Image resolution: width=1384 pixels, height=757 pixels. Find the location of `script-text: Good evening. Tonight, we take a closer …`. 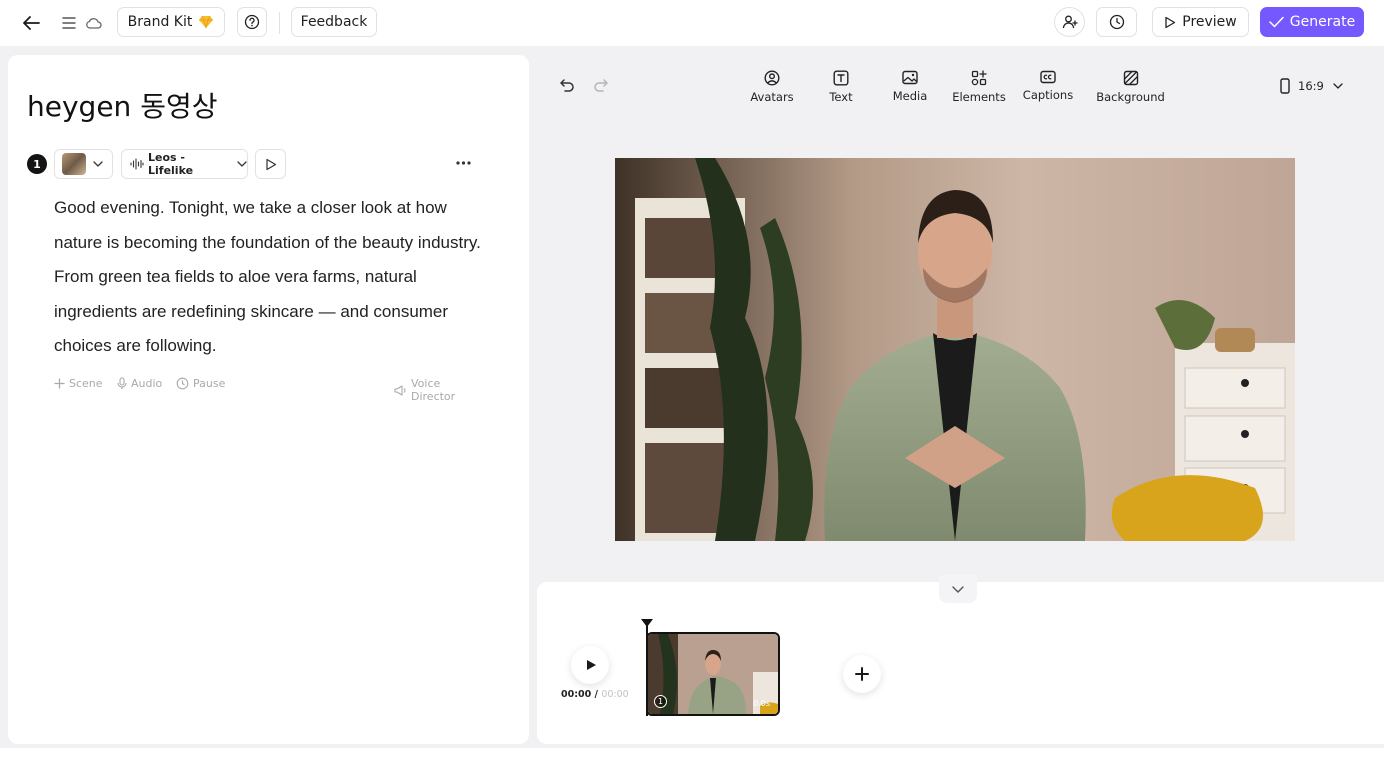

script-text: Good evening. Tonight, we take a closer … is located at coordinates (269, 277).